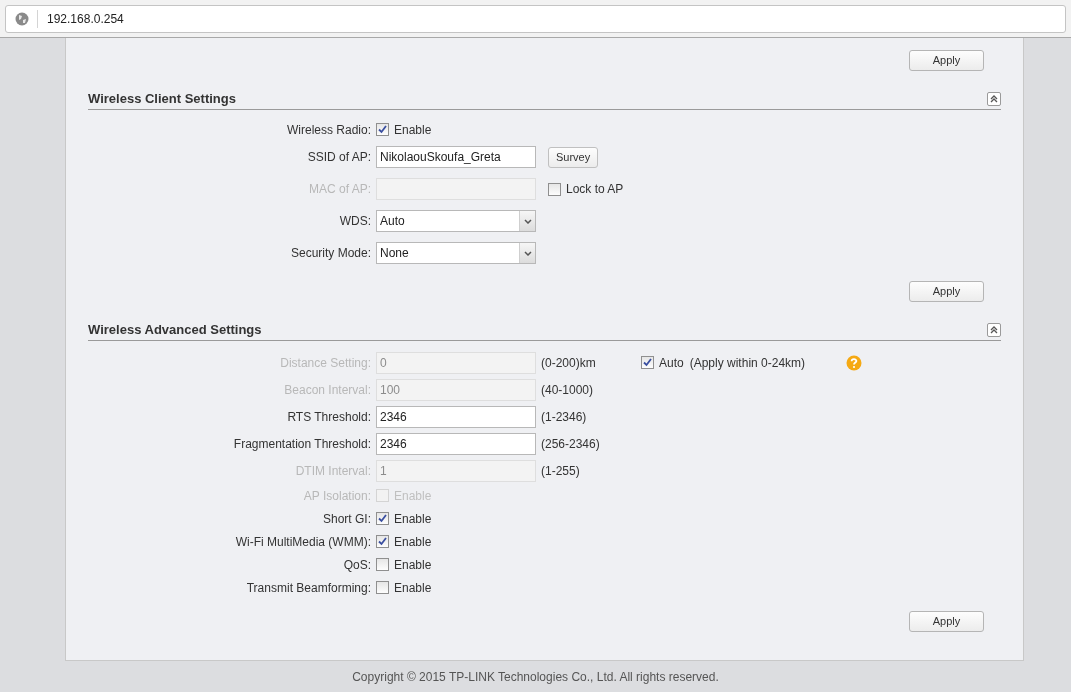 The image size is (1071, 692). What do you see at coordinates (333, 471) in the screenshot?
I see `field-label: DTIM Interval:` at bounding box center [333, 471].